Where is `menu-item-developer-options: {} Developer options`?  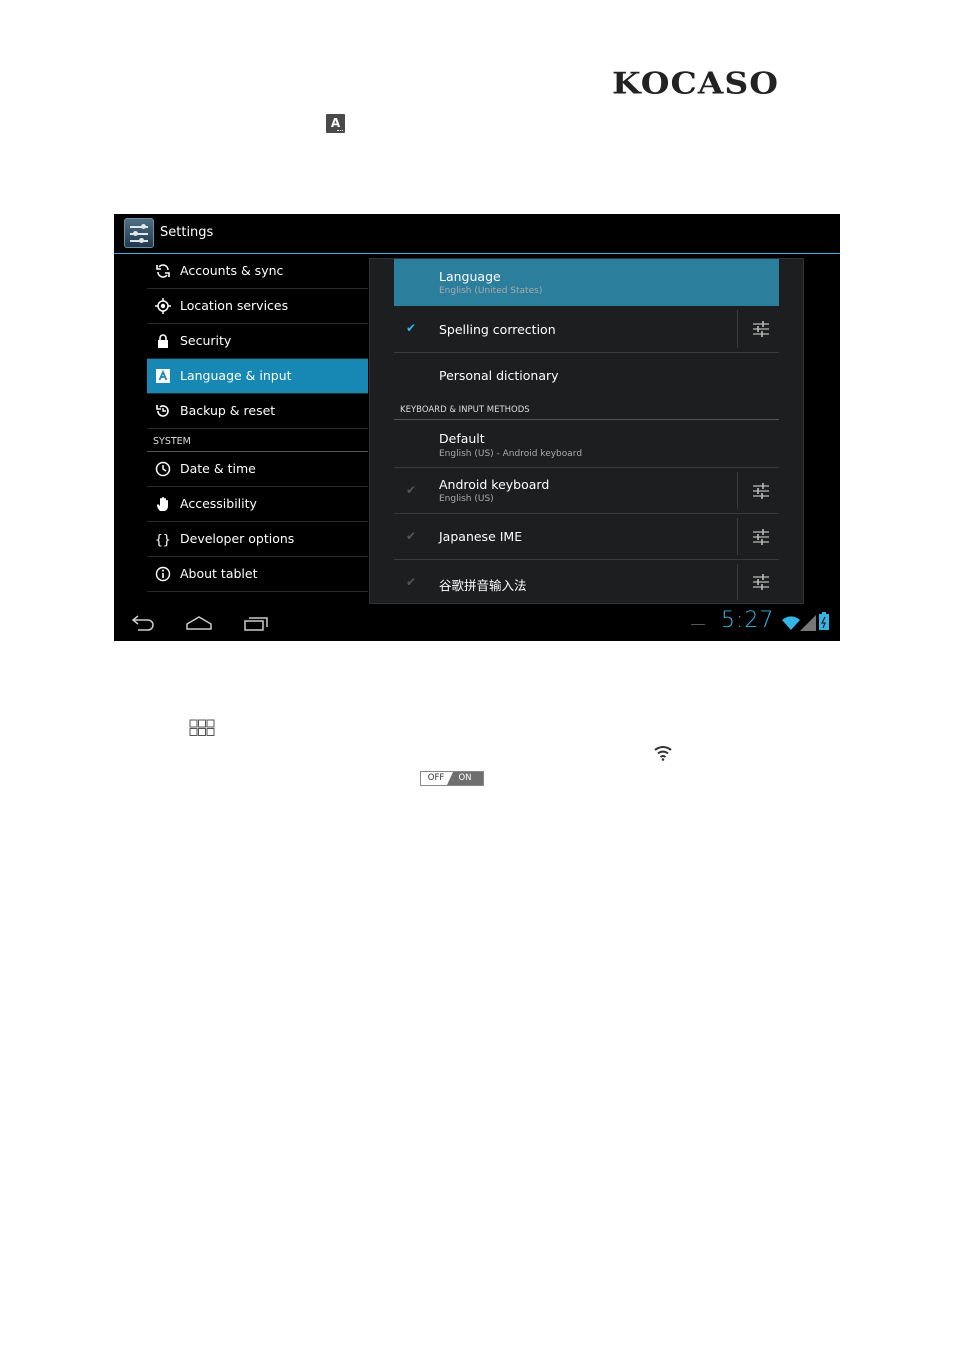 menu-item-developer-options: {} Developer options is located at coordinates (257, 539).